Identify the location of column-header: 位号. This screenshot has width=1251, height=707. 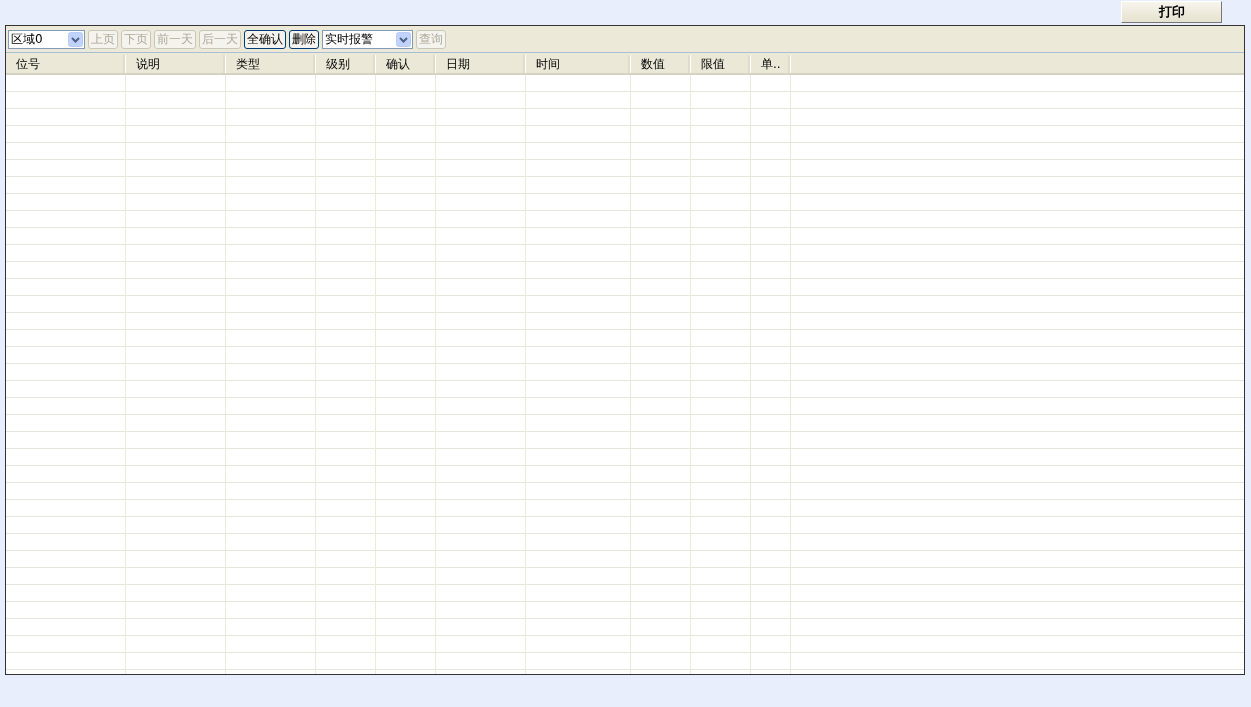
(66, 64).